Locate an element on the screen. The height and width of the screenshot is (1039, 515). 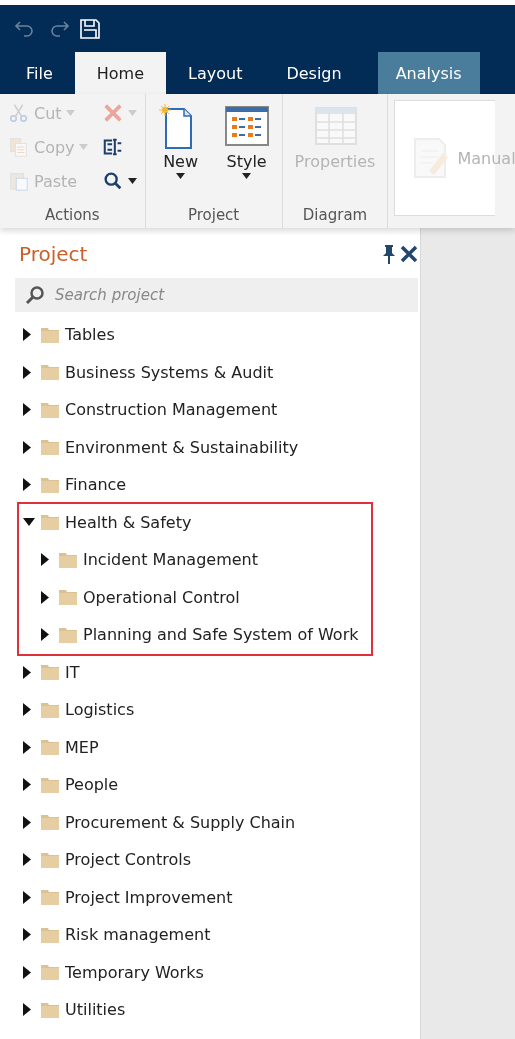
save-icon is located at coordinates (90, 28).